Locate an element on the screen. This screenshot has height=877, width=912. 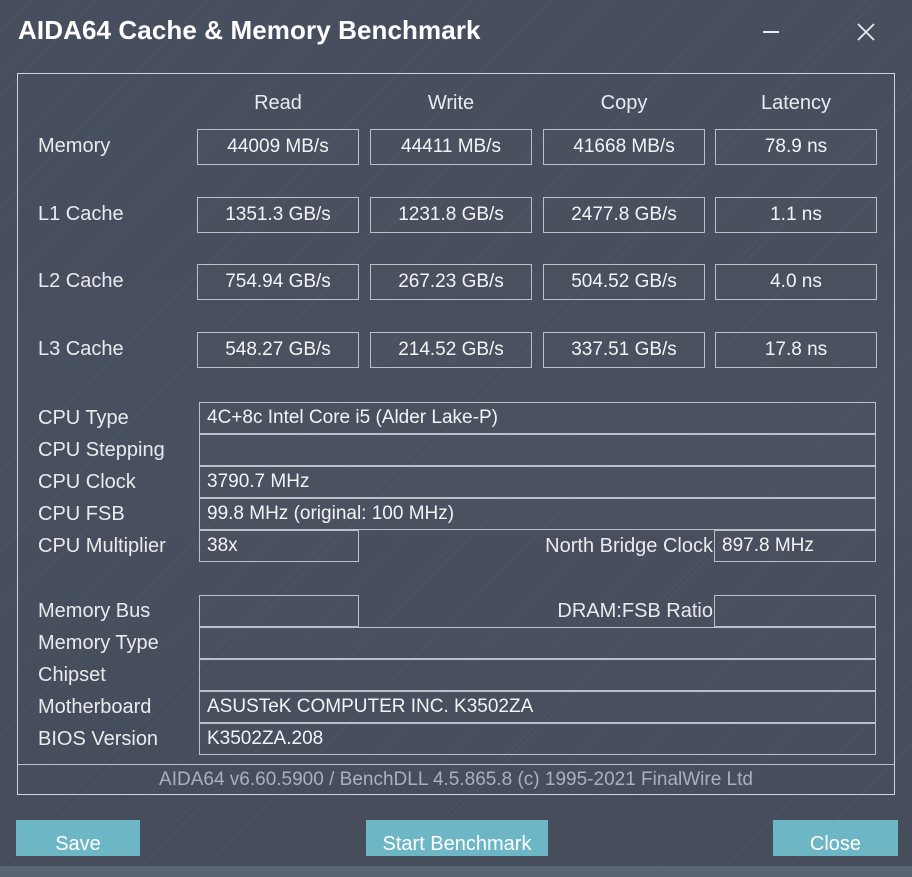
close-icon is located at coordinates (866, 32).